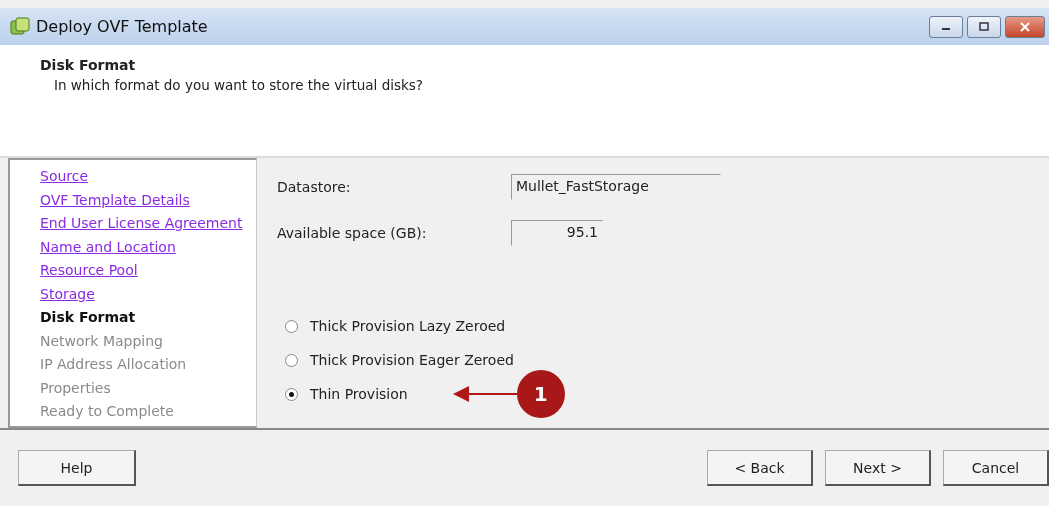  I want to click on close-icon, so click(1025, 26).